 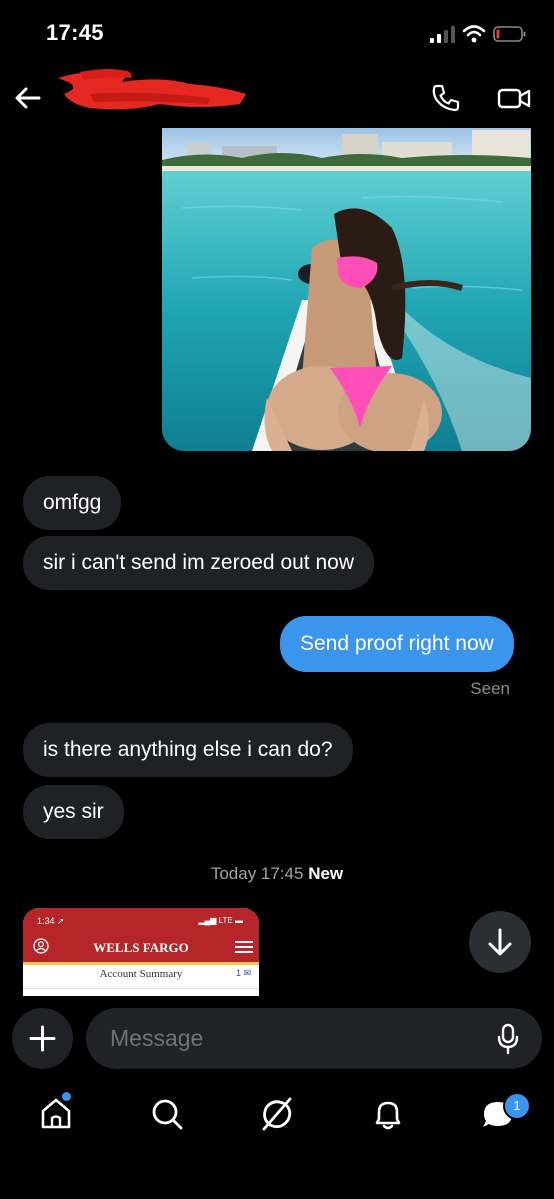 What do you see at coordinates (66, 1096) in the screenshot?
I see `home-notification-dot` at bounding box center [66, 1096].